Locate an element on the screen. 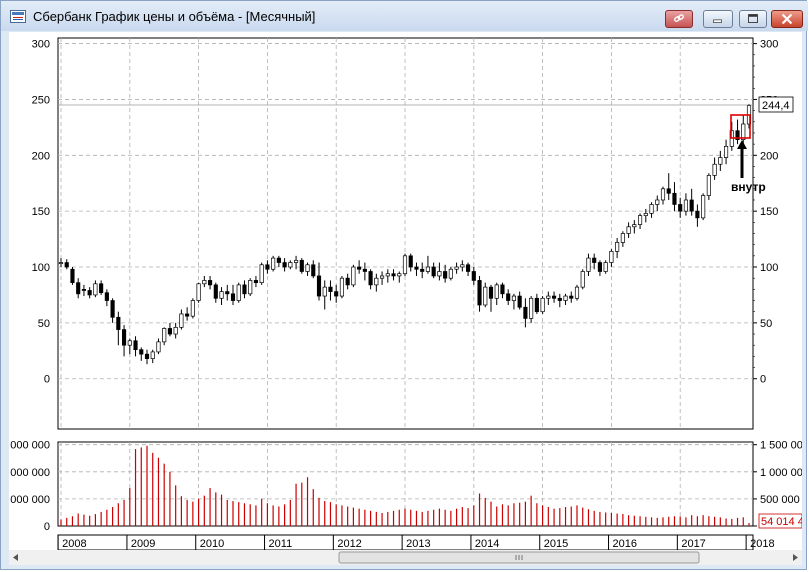 The width and height of the screenshot is (809, 572). year-label: 2018 is located at coordinates (762, 544).